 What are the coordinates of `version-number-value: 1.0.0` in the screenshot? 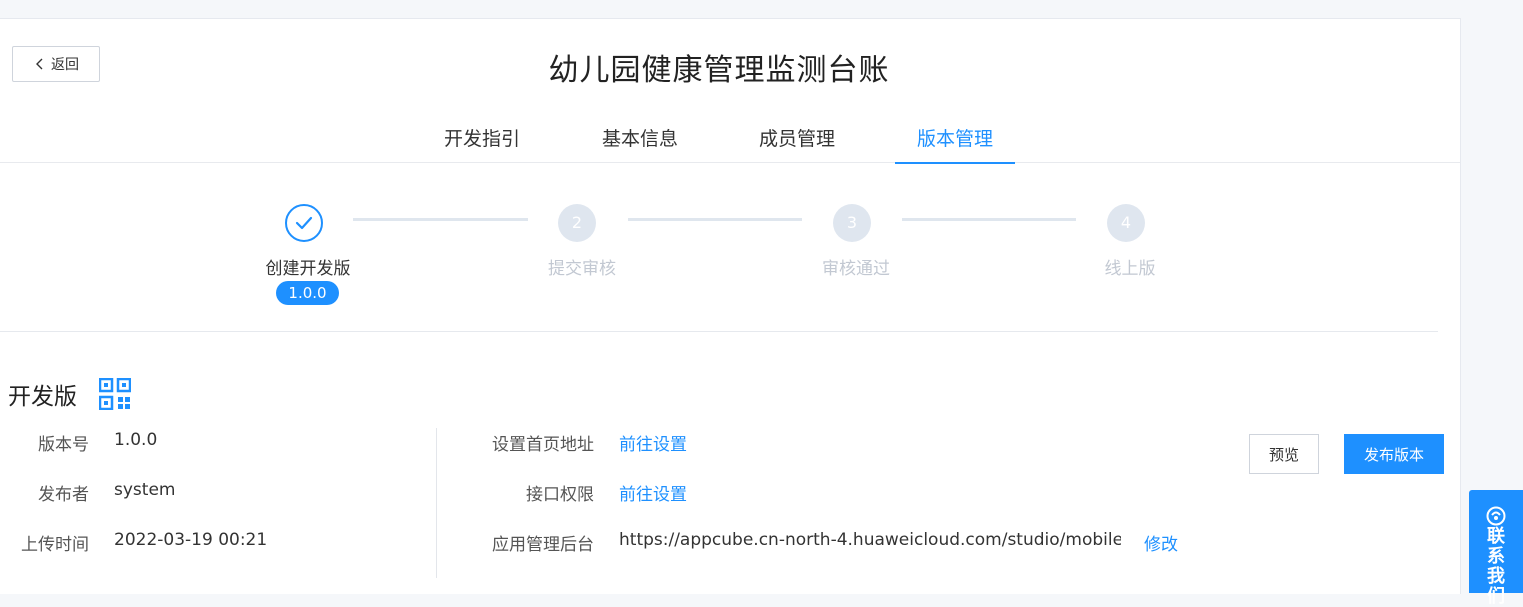 It's located at (136, 440).